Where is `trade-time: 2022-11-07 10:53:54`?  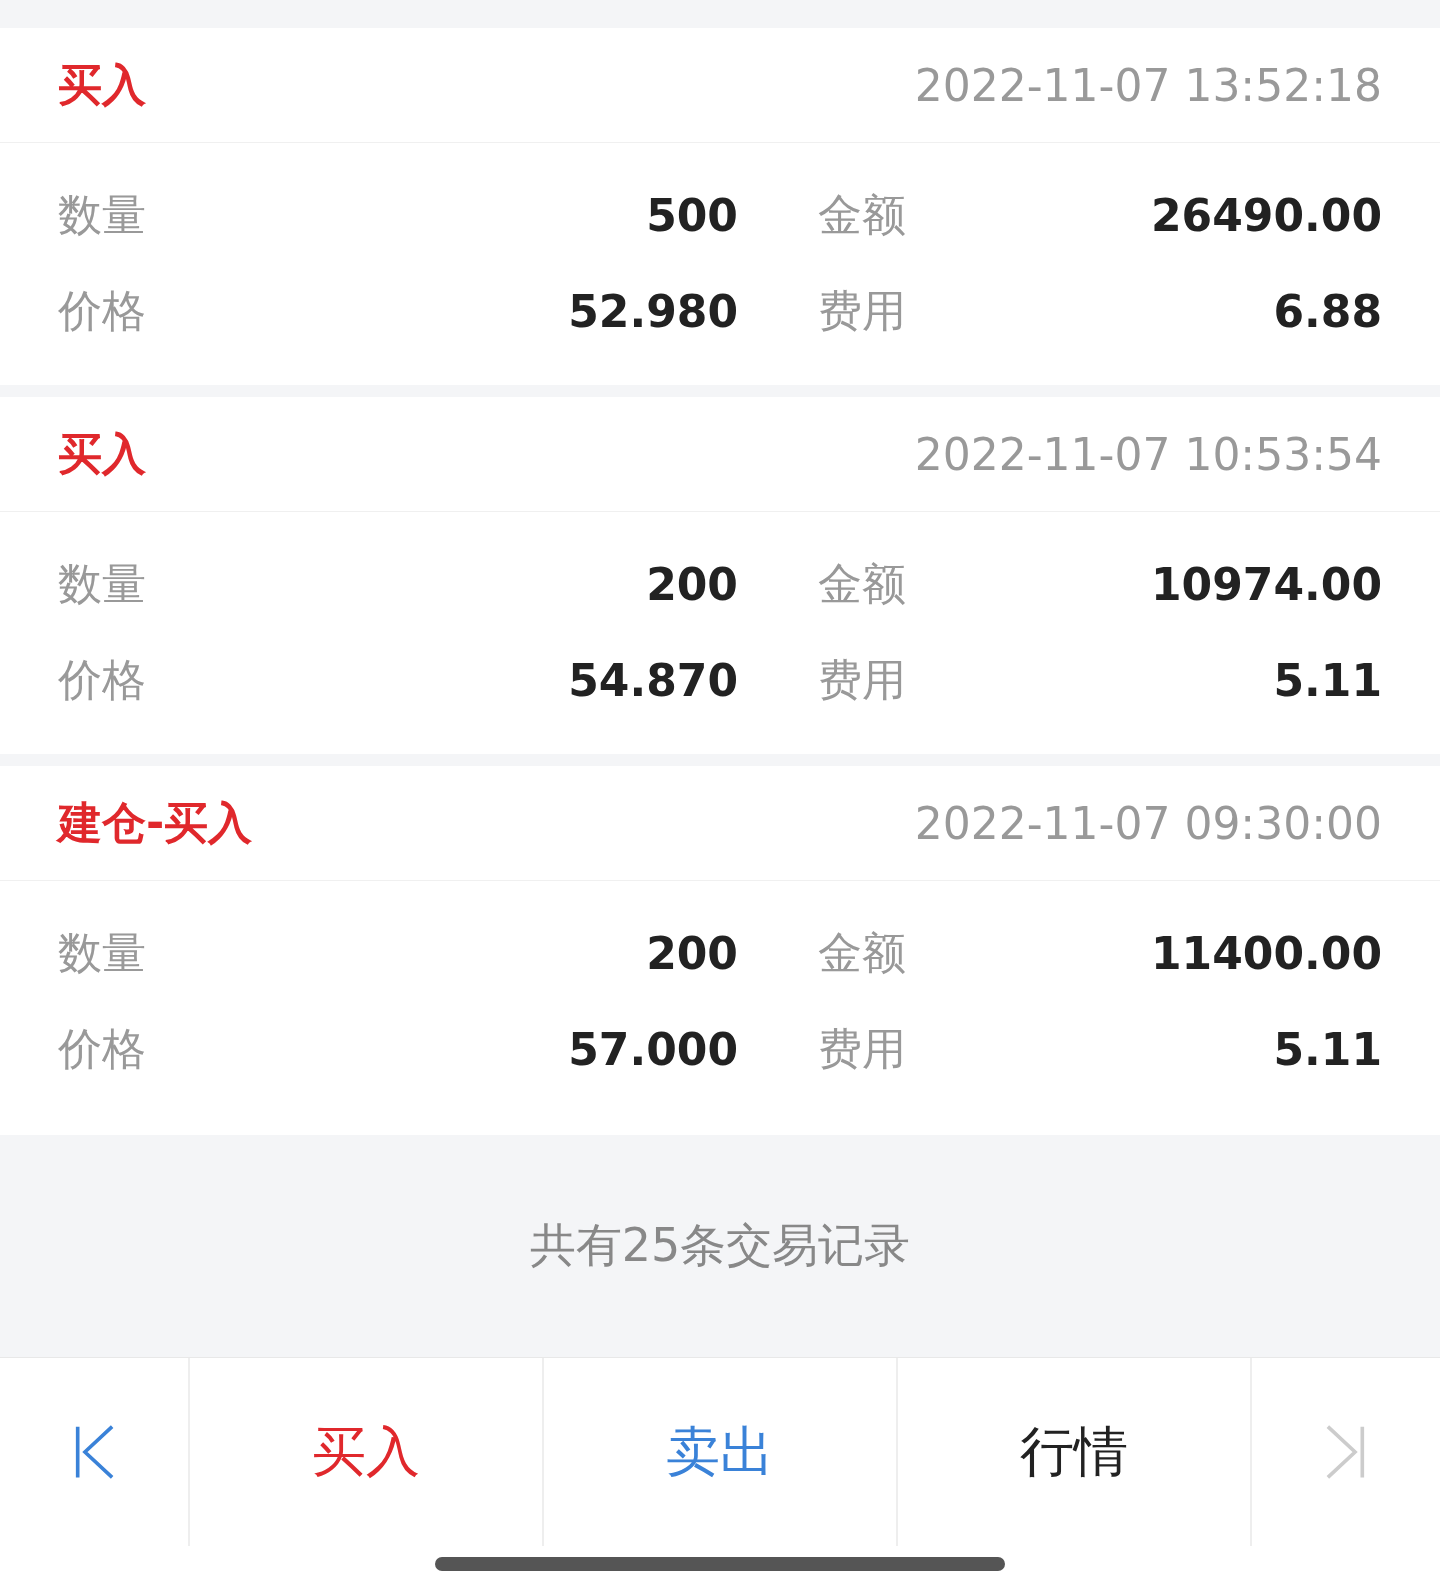
trade-time: 2022-11-07 10:53:54 is located at coordinates (1148, 454).